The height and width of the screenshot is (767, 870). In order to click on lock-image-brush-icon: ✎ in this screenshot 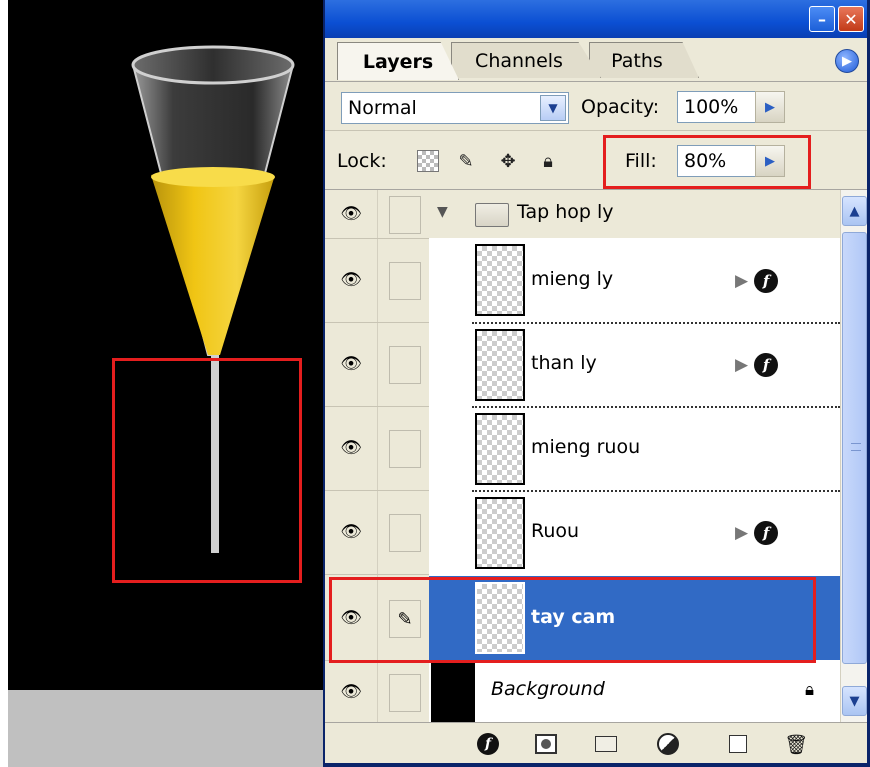, I will do `click(466, 161)`.